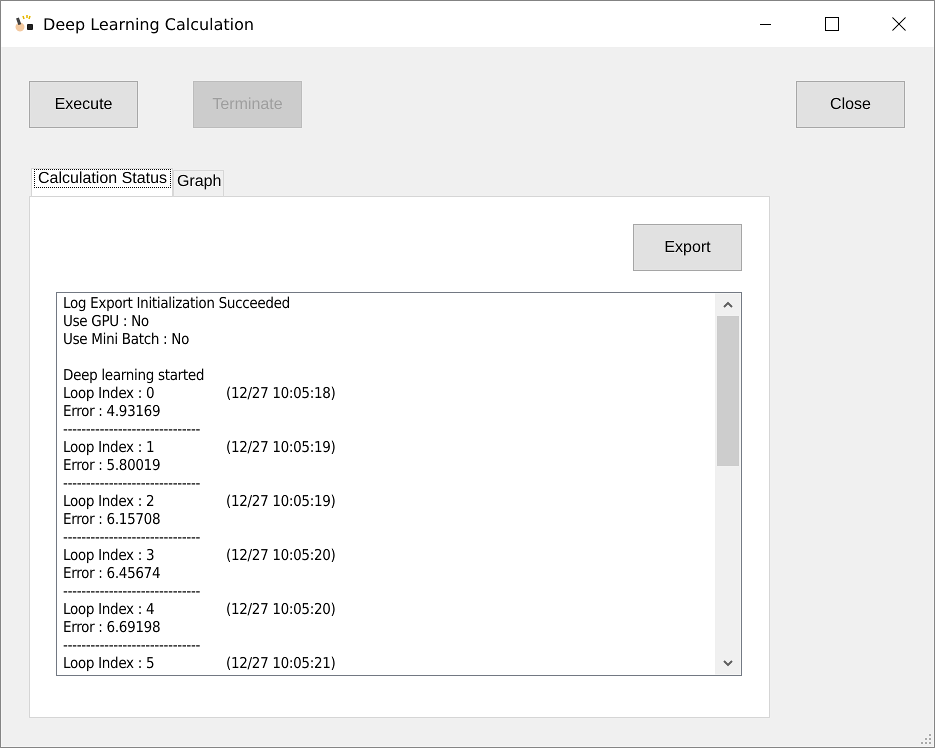 Image resolution: width=935 pixels, height=748 pixels. What do you see at coordinates (926, 739) in the screenshot?
I see `resize-grip-icon` at bounding box center [926, 739].